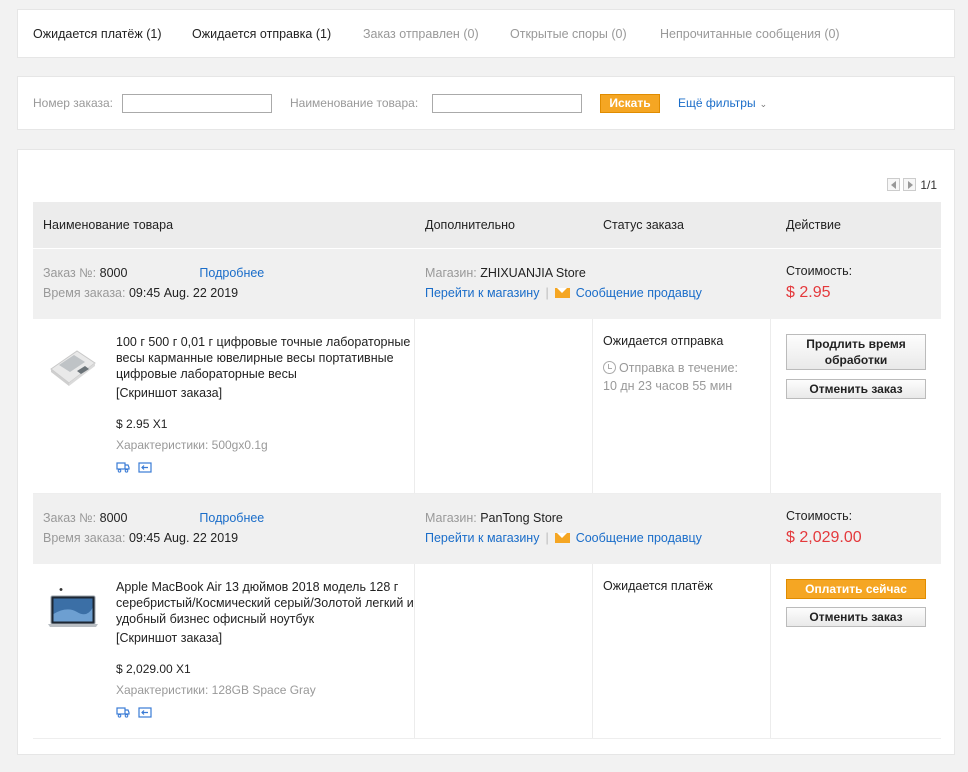 The image size is (968, 772). I want to click on order-status: Ожидается платёж, so click(658, 586).